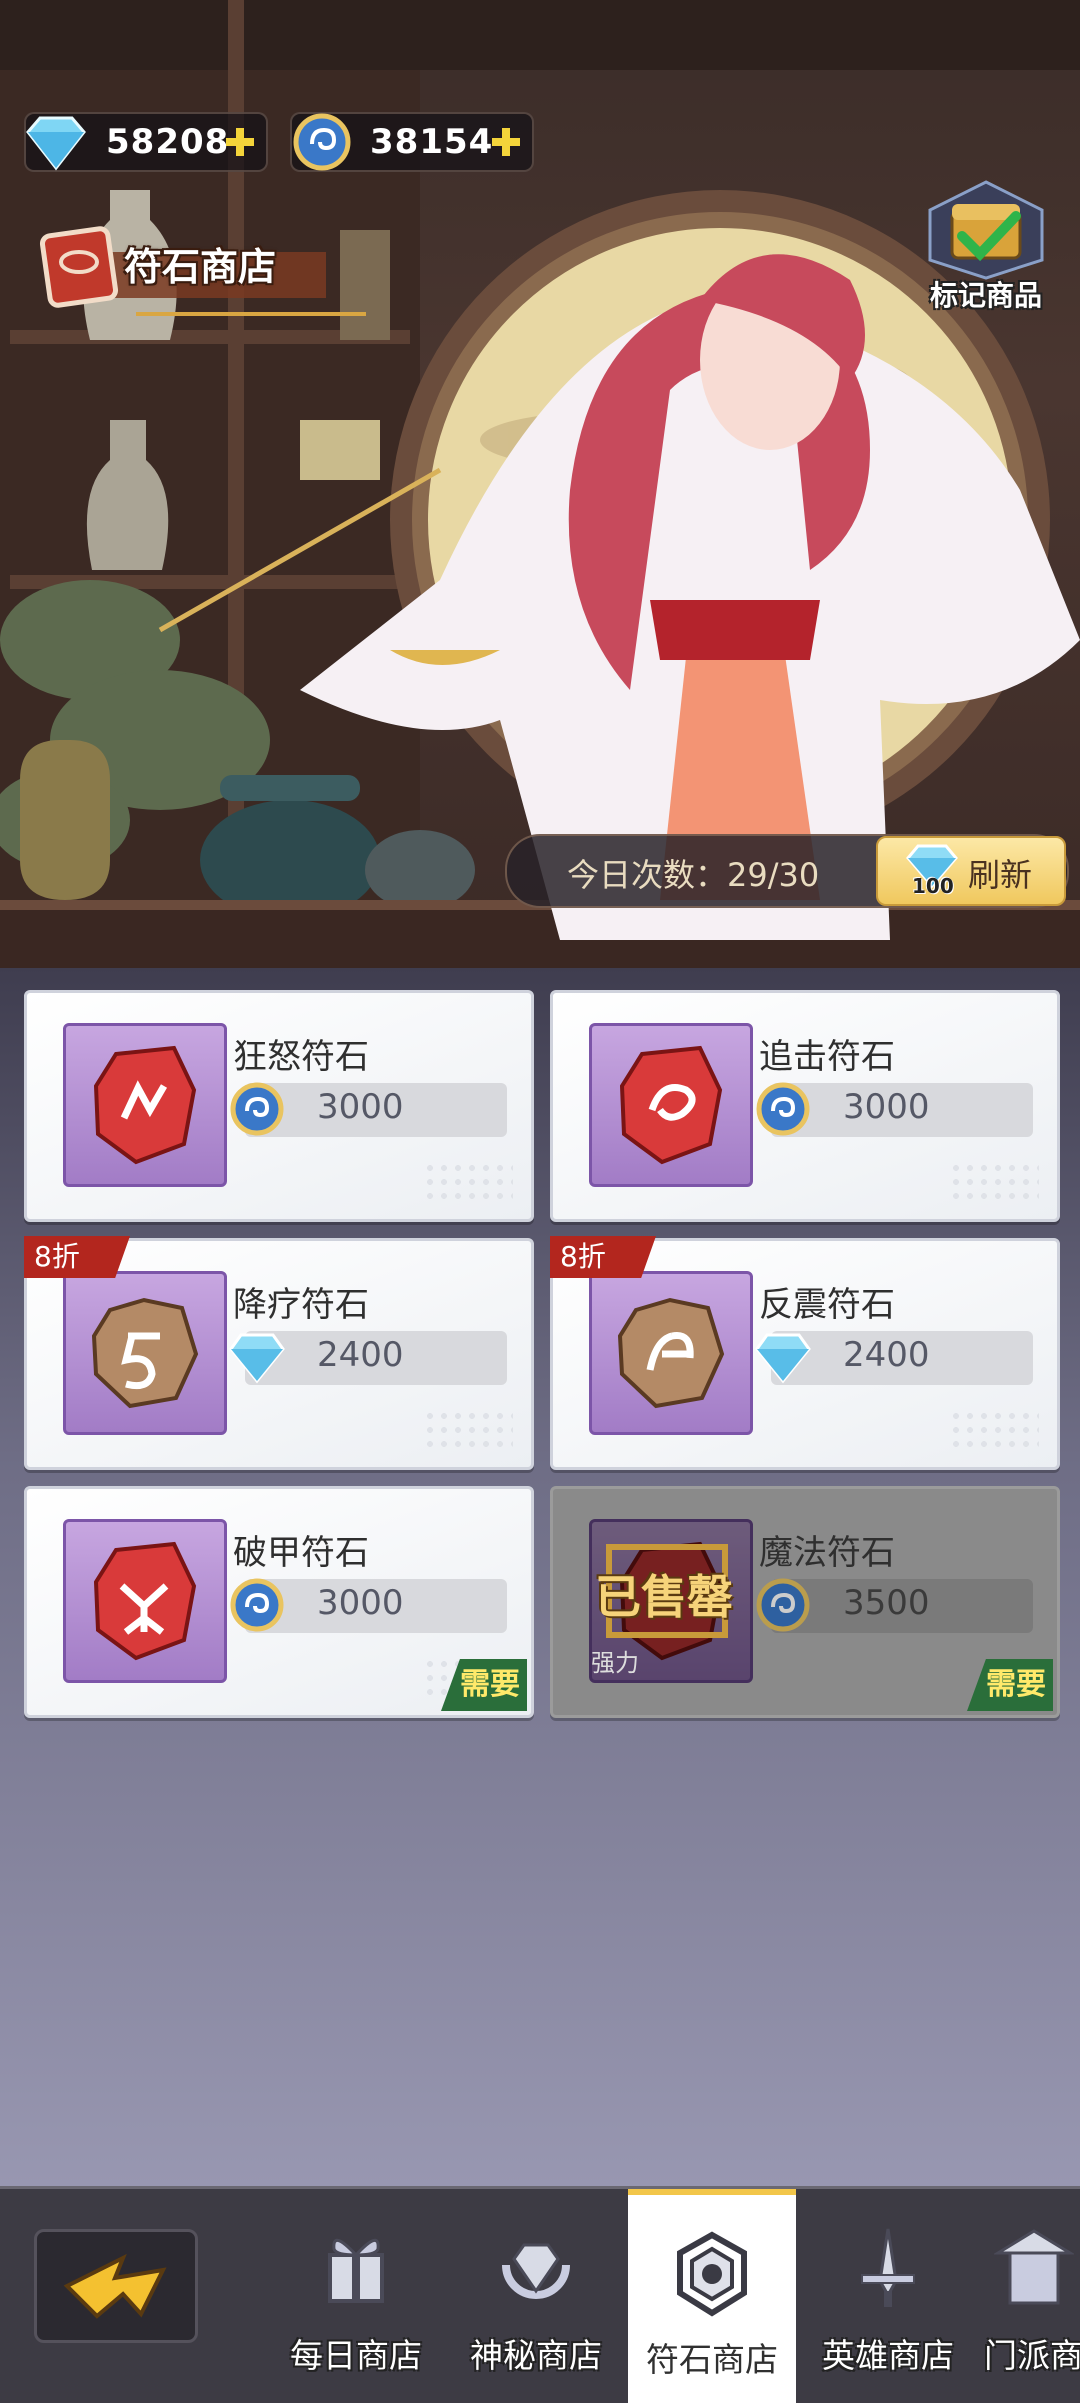 The image size is (1080, 2403). What do you see at coordinates (301, 1553) in the screenshot?
I see `item-name: 破甲符石` at bounding box center [301, 1553].